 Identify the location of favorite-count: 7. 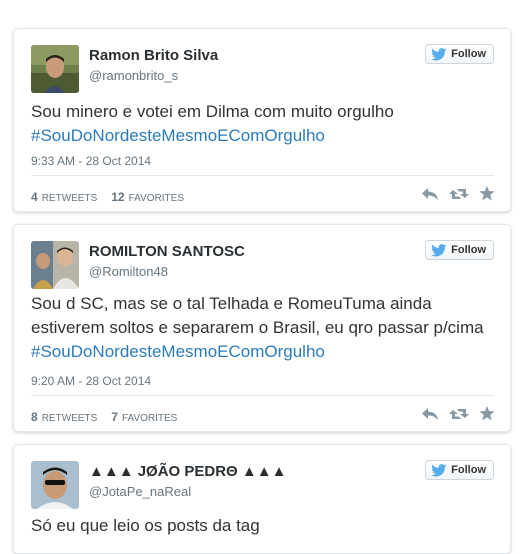
(114, 417).